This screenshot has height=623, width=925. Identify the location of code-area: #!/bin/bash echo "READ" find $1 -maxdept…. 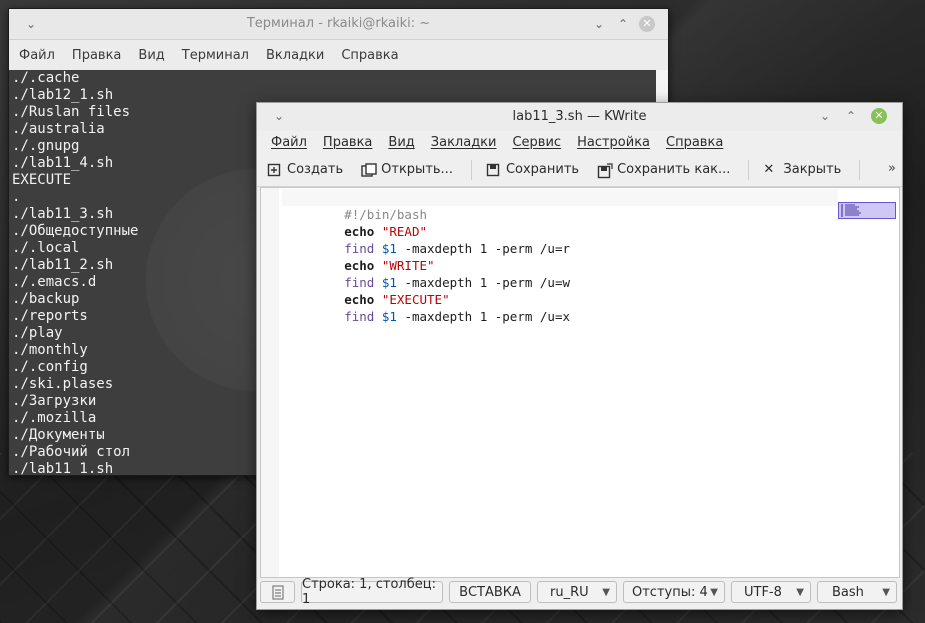
(560, 256).